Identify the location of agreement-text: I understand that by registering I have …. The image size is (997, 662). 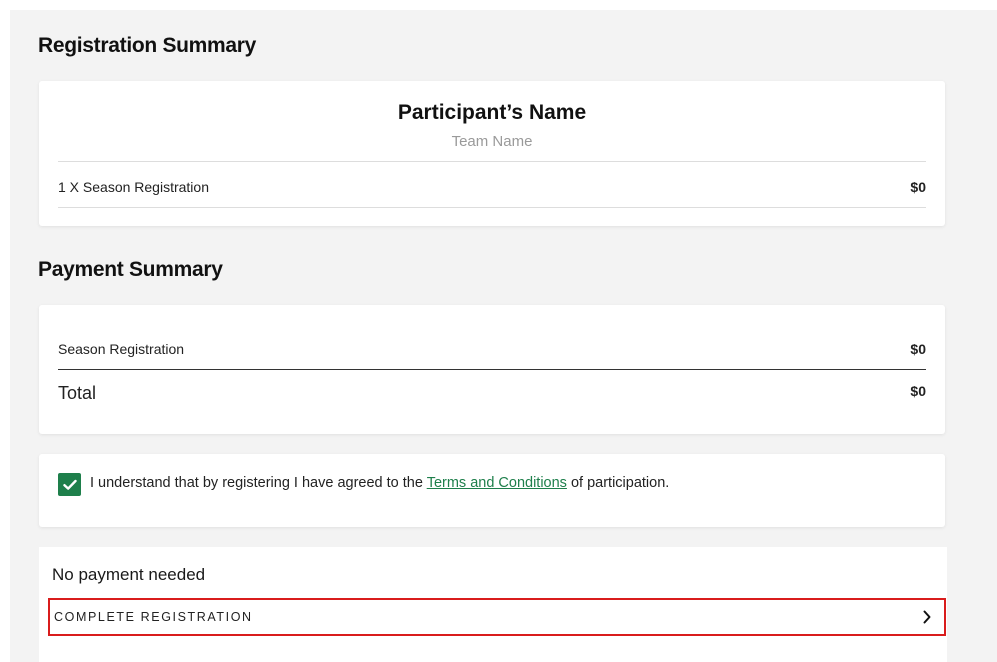
(379, 483).